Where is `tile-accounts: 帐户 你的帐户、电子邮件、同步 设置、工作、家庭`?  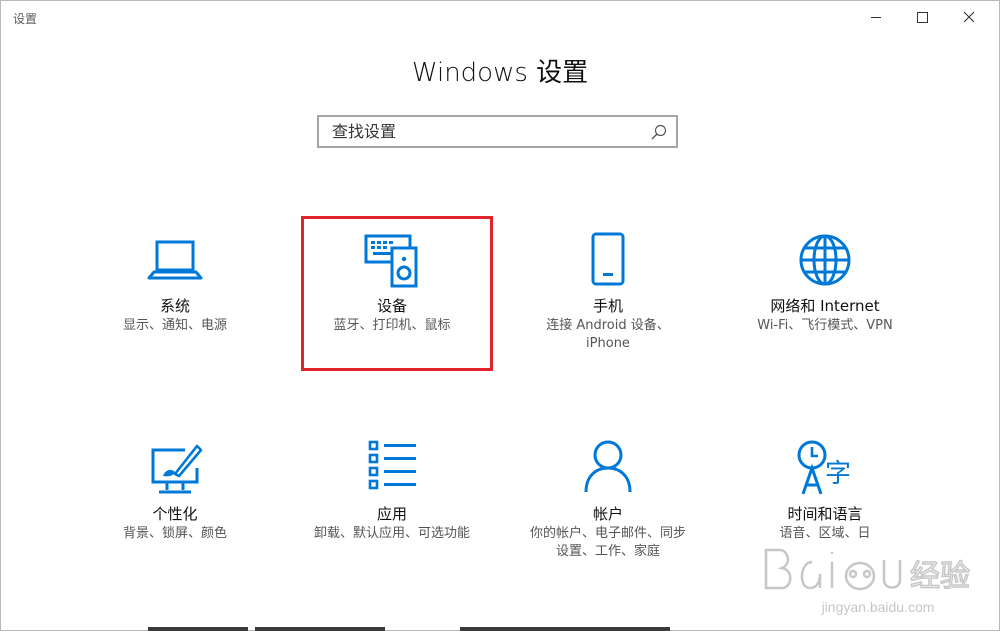 tile-accounts: 帐户 你的帐户、电子邮件、同步 设置、工作、家庭 is located at coordinates (608, 505).